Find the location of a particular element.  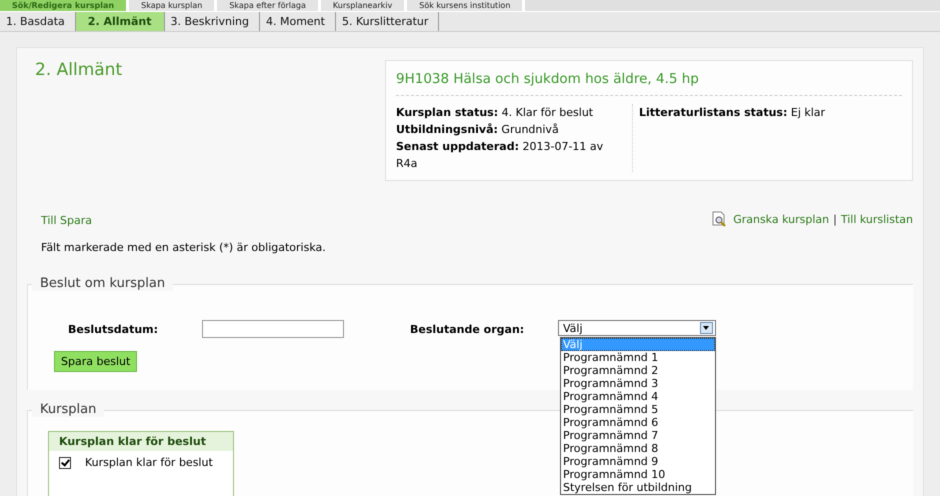

document-magnifier-icon is located at coordinates (719, 219).